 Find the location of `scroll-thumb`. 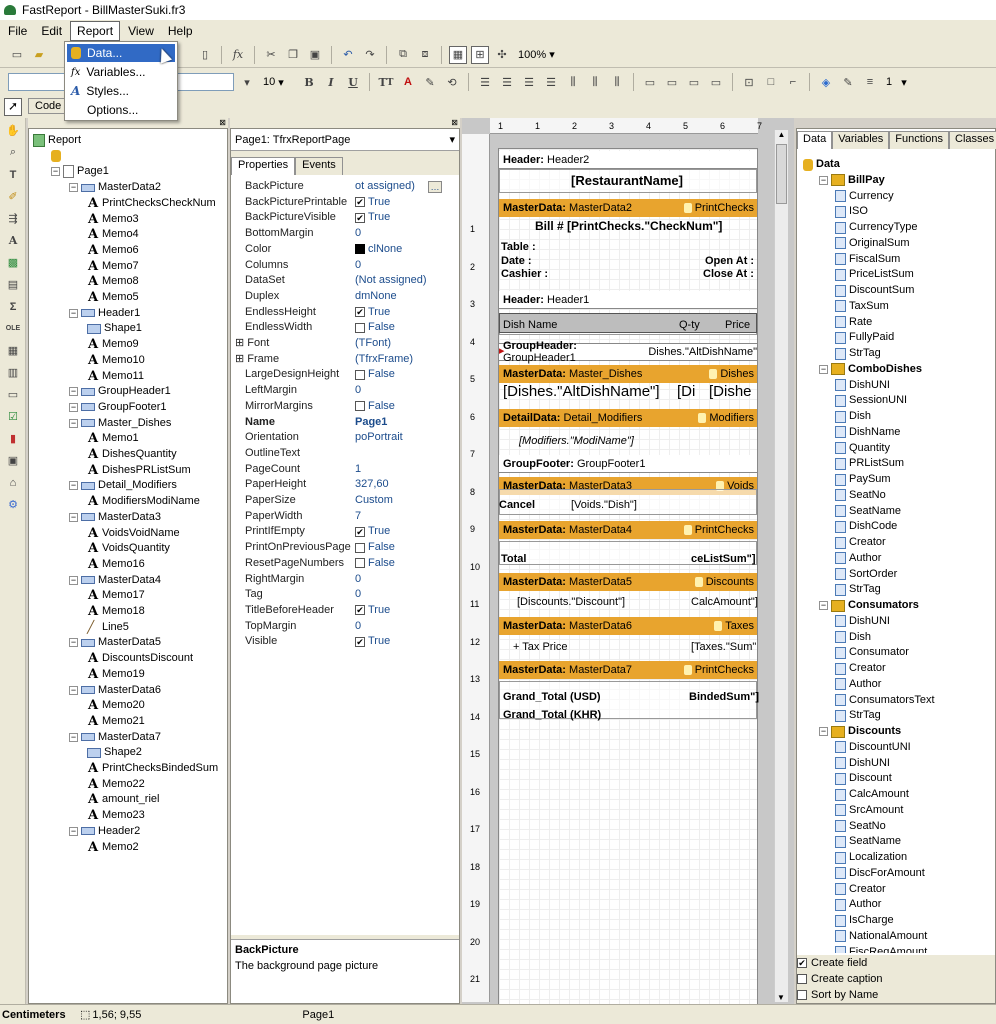

scroll-thumb is located at coordinates (781, 174).